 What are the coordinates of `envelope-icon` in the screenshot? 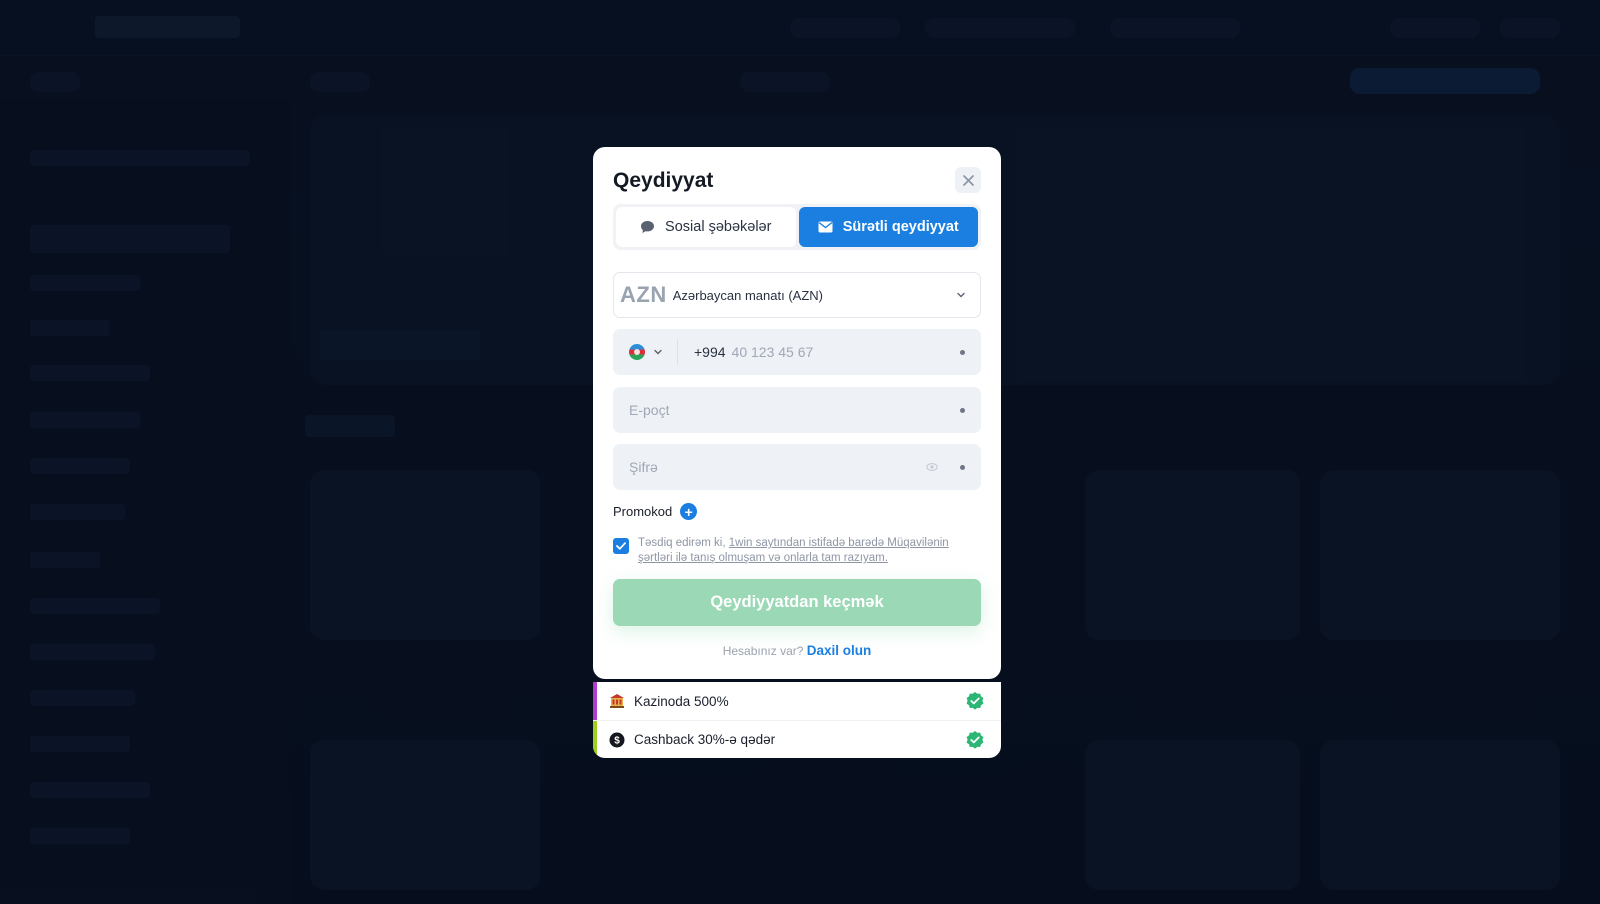 It's located at (825, 227).